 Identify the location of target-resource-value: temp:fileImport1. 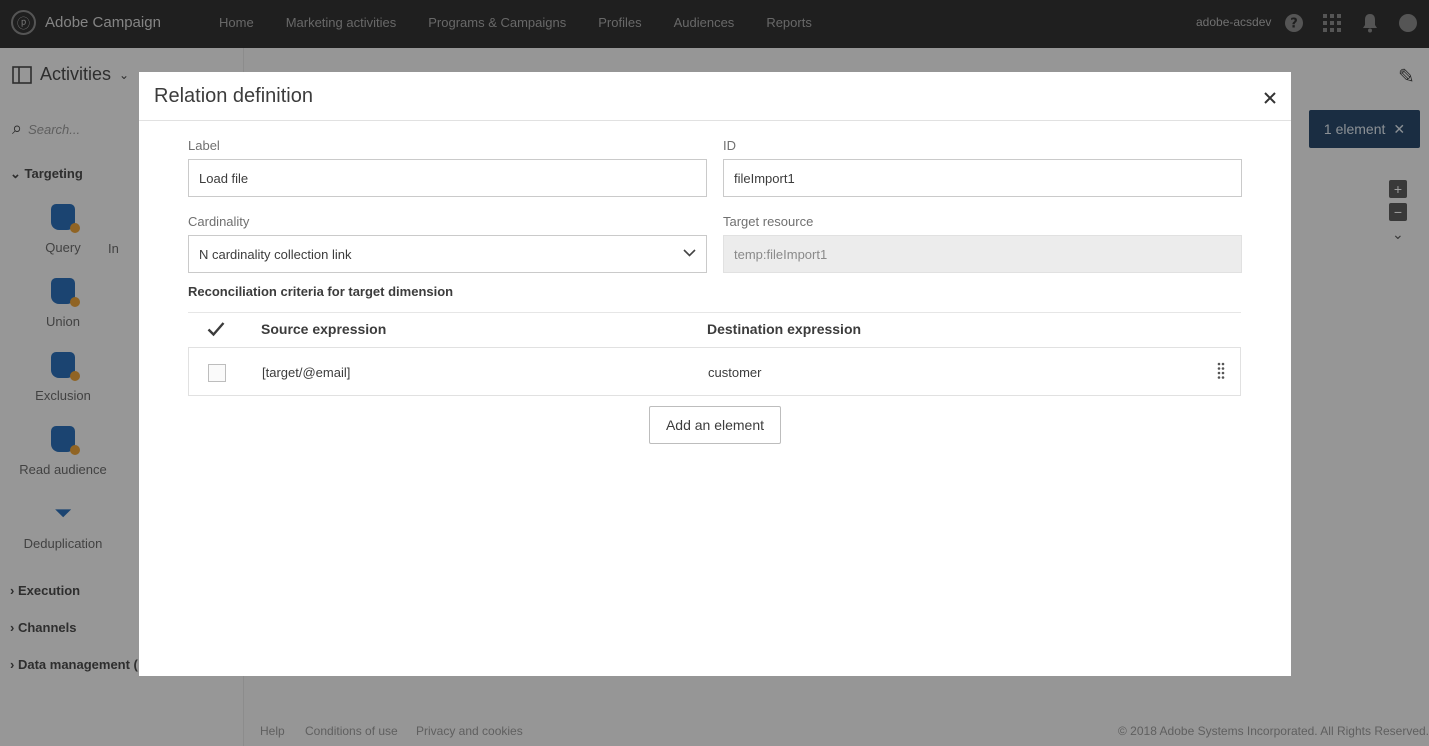
(781, 254).